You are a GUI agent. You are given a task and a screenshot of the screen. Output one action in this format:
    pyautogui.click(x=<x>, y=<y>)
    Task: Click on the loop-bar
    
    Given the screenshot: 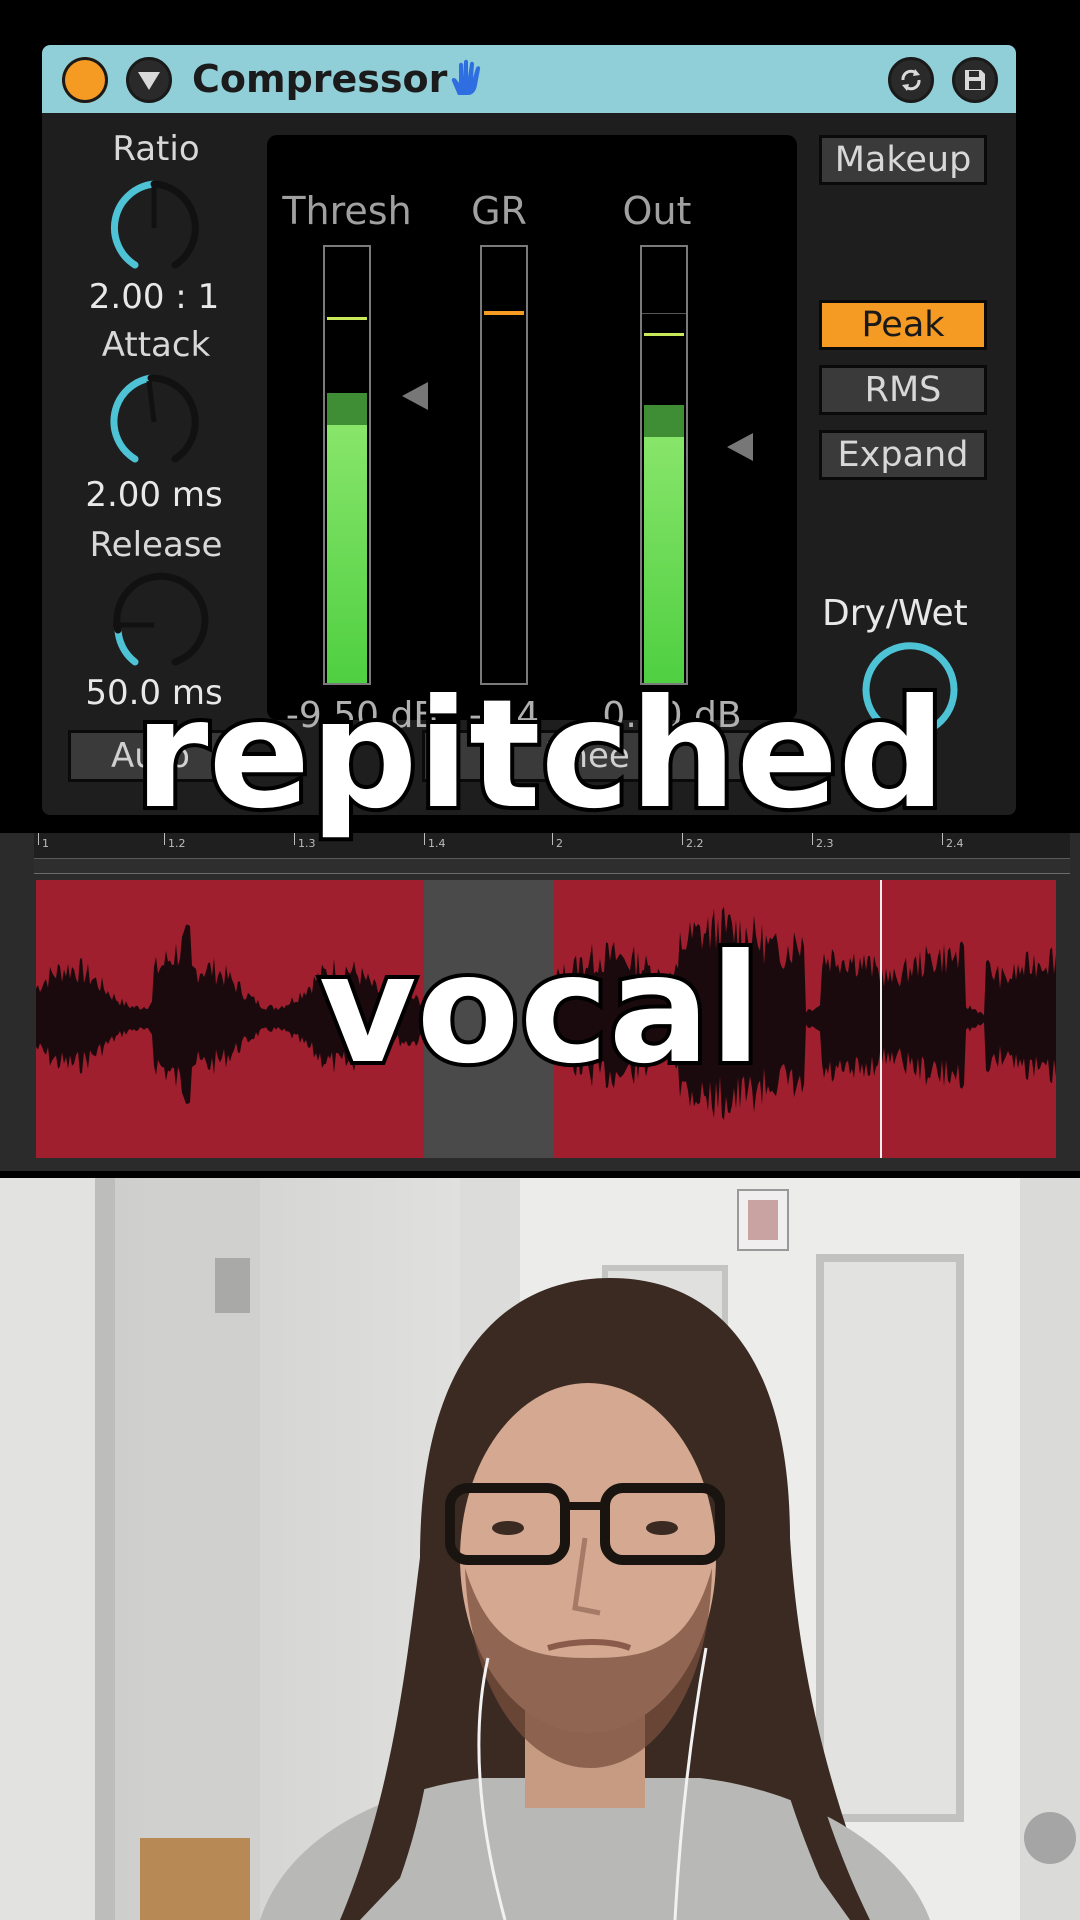 What is the action you would take?
    pyautogui.click(x=552, y=866)
    